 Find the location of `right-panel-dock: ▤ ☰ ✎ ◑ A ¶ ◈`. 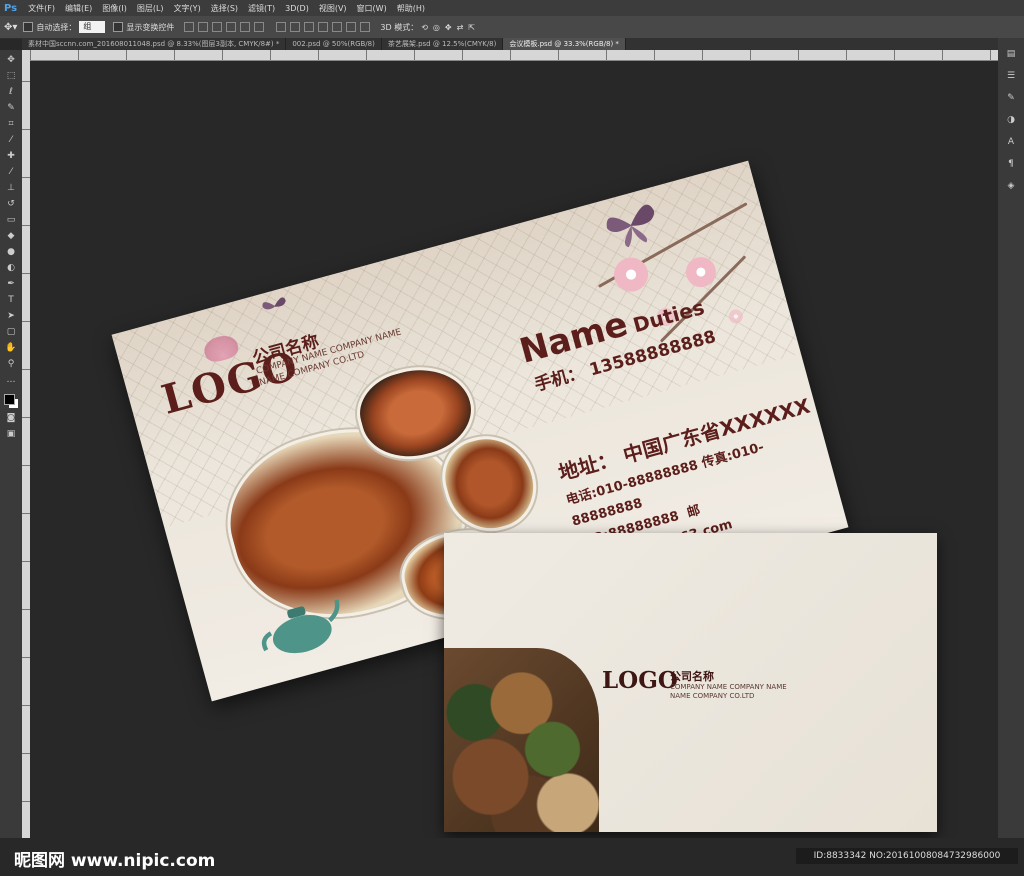

right-panel-dock: ▤ ☰ ✎ ◑ A ¶ ◈ is located at coordinates (1011, 444).